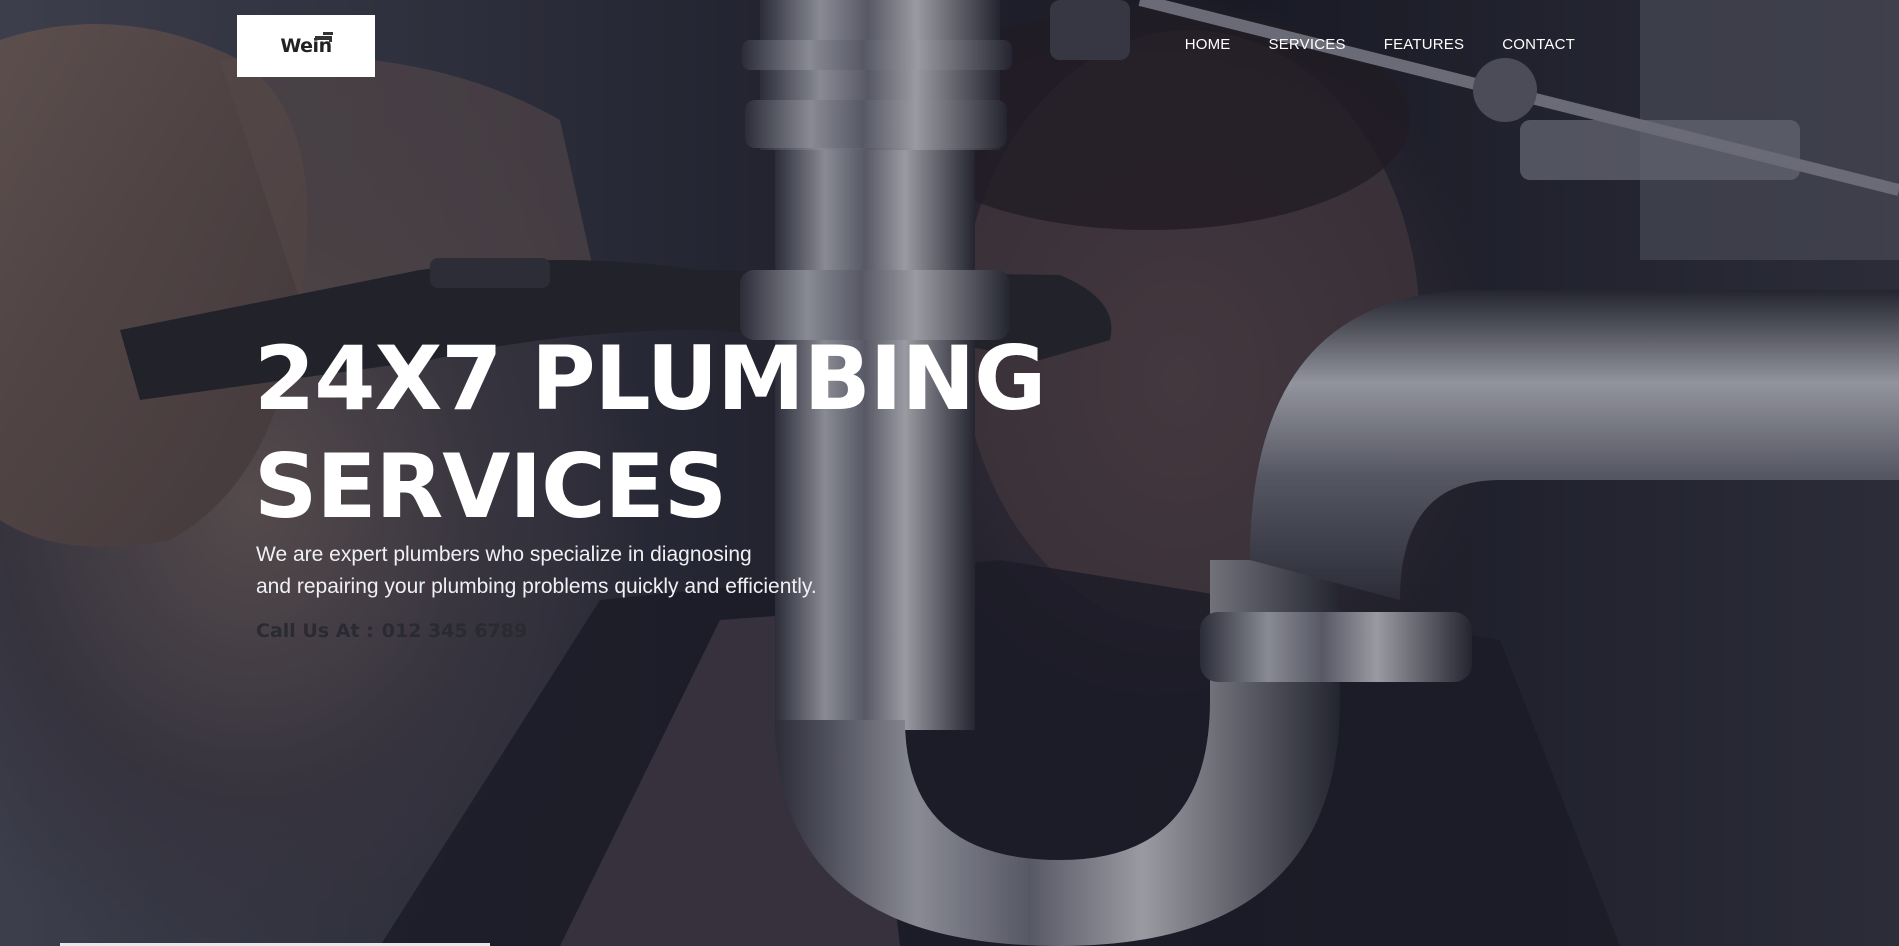 This screenshot has width=1899, height=946. Describe the element at coordinates (454, 631) in the screenshot. I see `phone-number: 012 345 6789` at that location.